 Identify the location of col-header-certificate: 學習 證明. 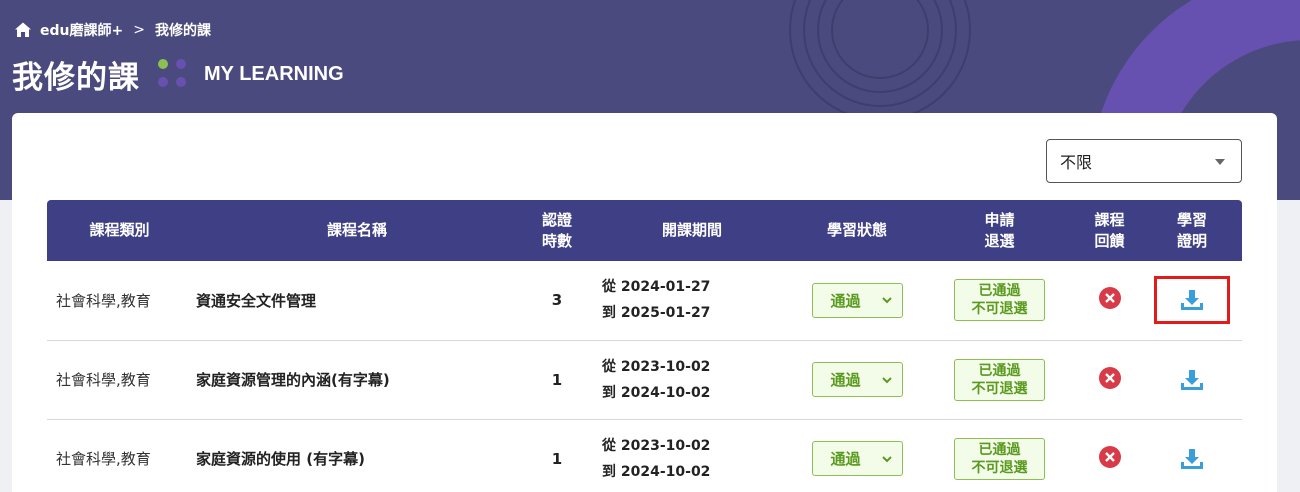
(1191, 230).